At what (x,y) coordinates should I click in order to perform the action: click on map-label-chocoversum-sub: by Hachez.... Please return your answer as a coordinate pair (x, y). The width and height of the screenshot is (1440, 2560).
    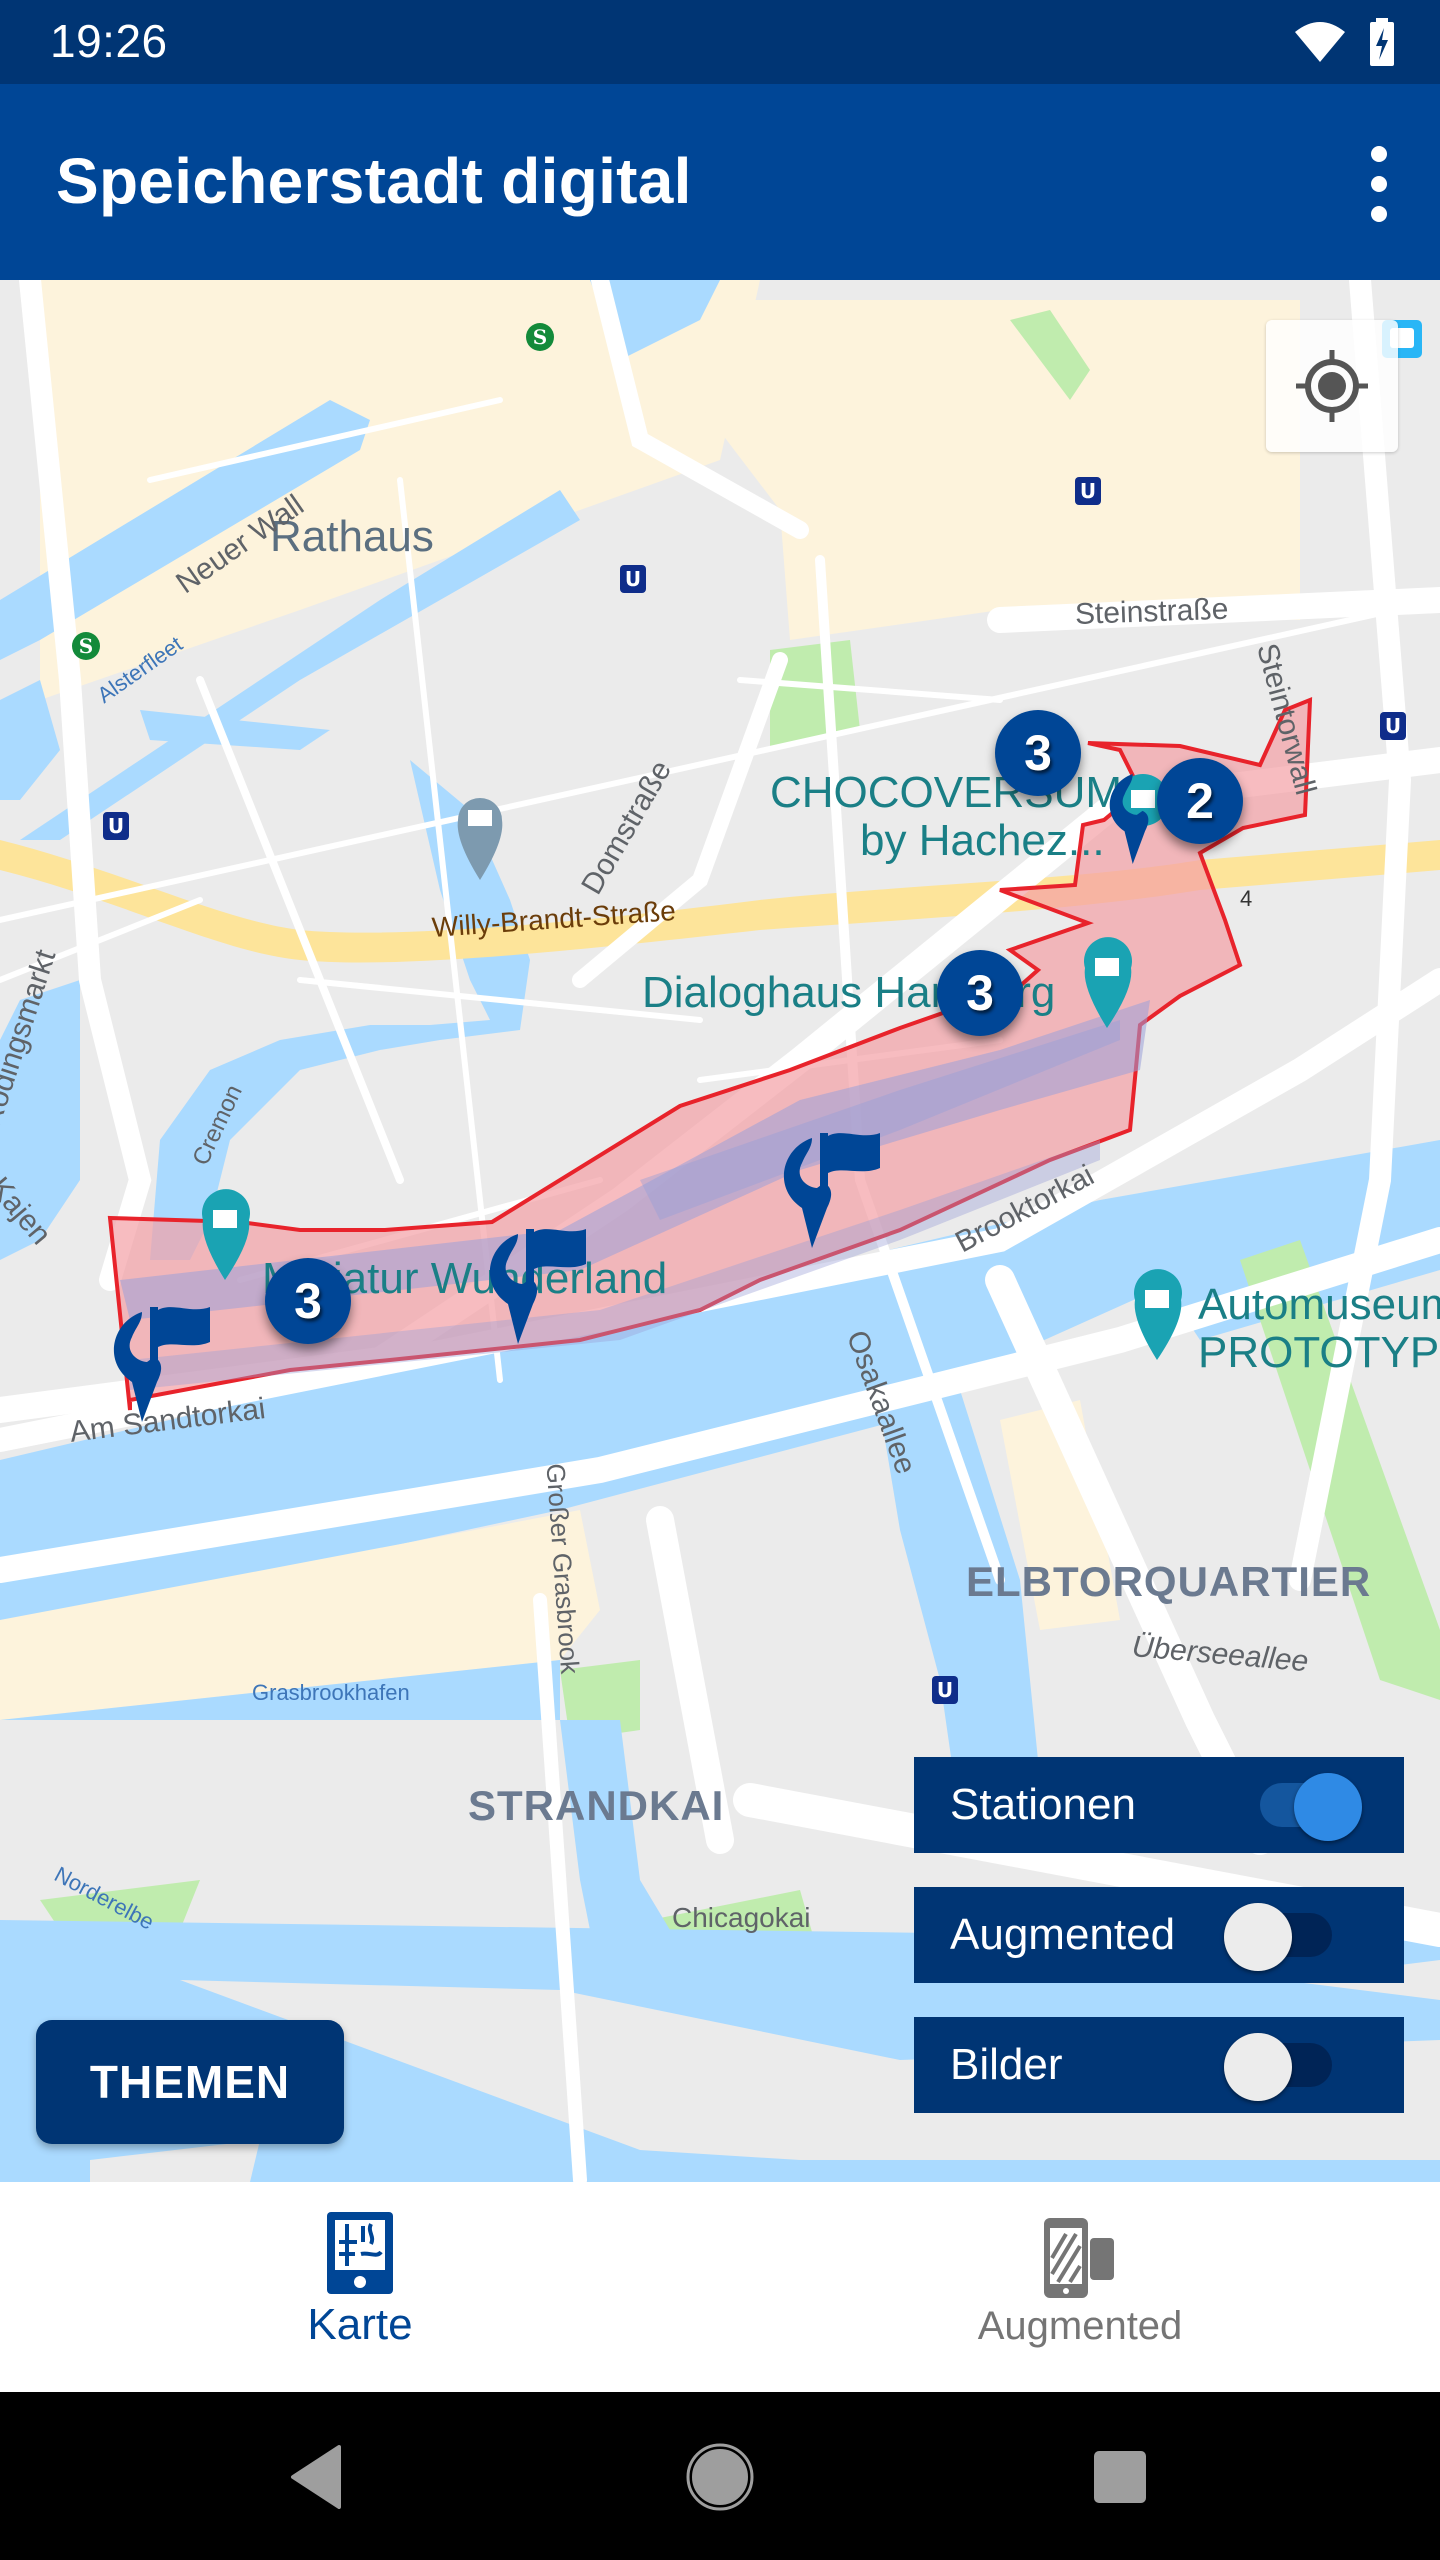
    Looking at the image, I should click on (982, 840).